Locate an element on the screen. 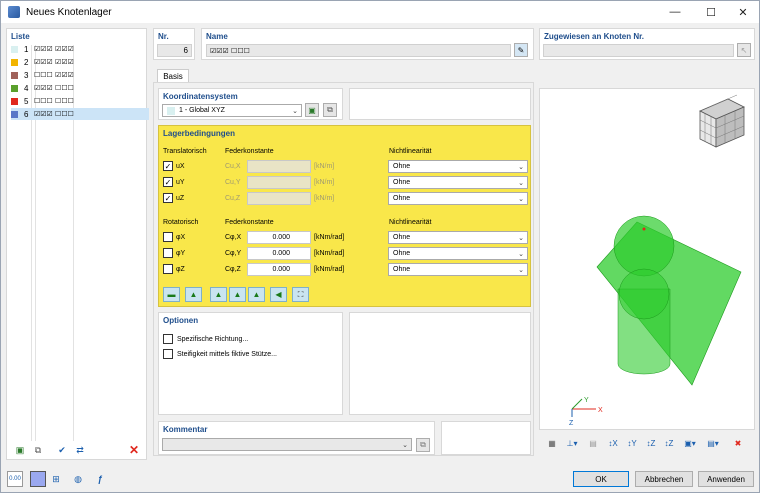  coord-select: 1 - Global XYZ ⌄ is located at coordinates (232, 110).